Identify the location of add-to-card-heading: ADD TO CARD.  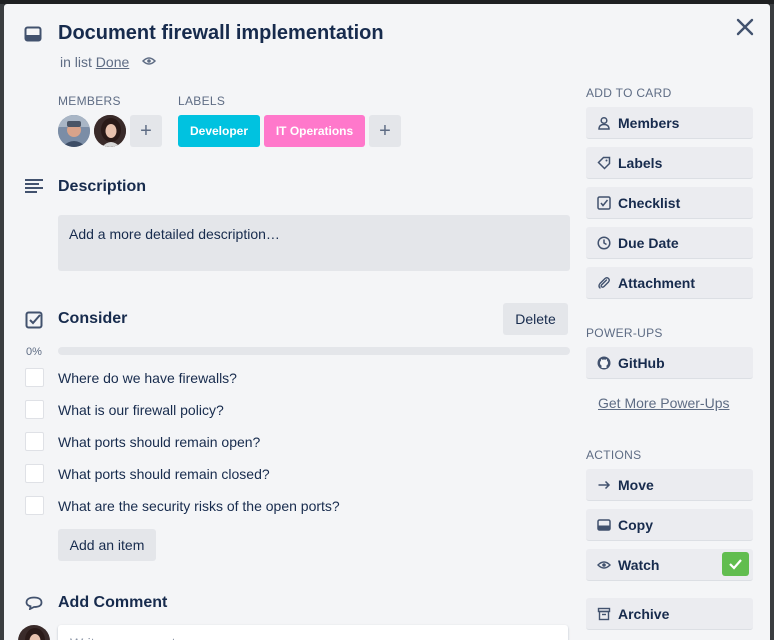
(629, 93).